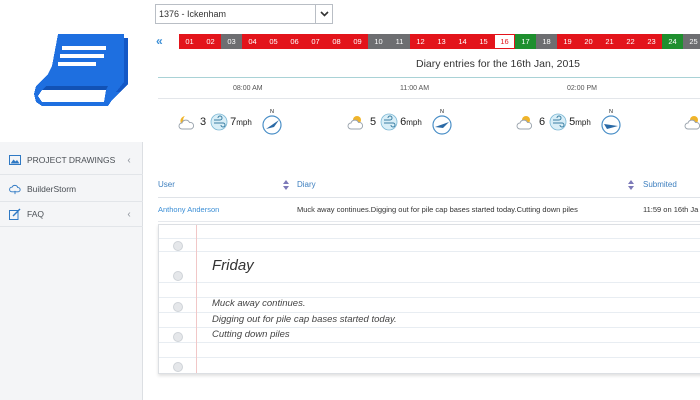  Describe the element at coordinates (420, 41) in the screenshot. I see `day-cell: 12` at that location.